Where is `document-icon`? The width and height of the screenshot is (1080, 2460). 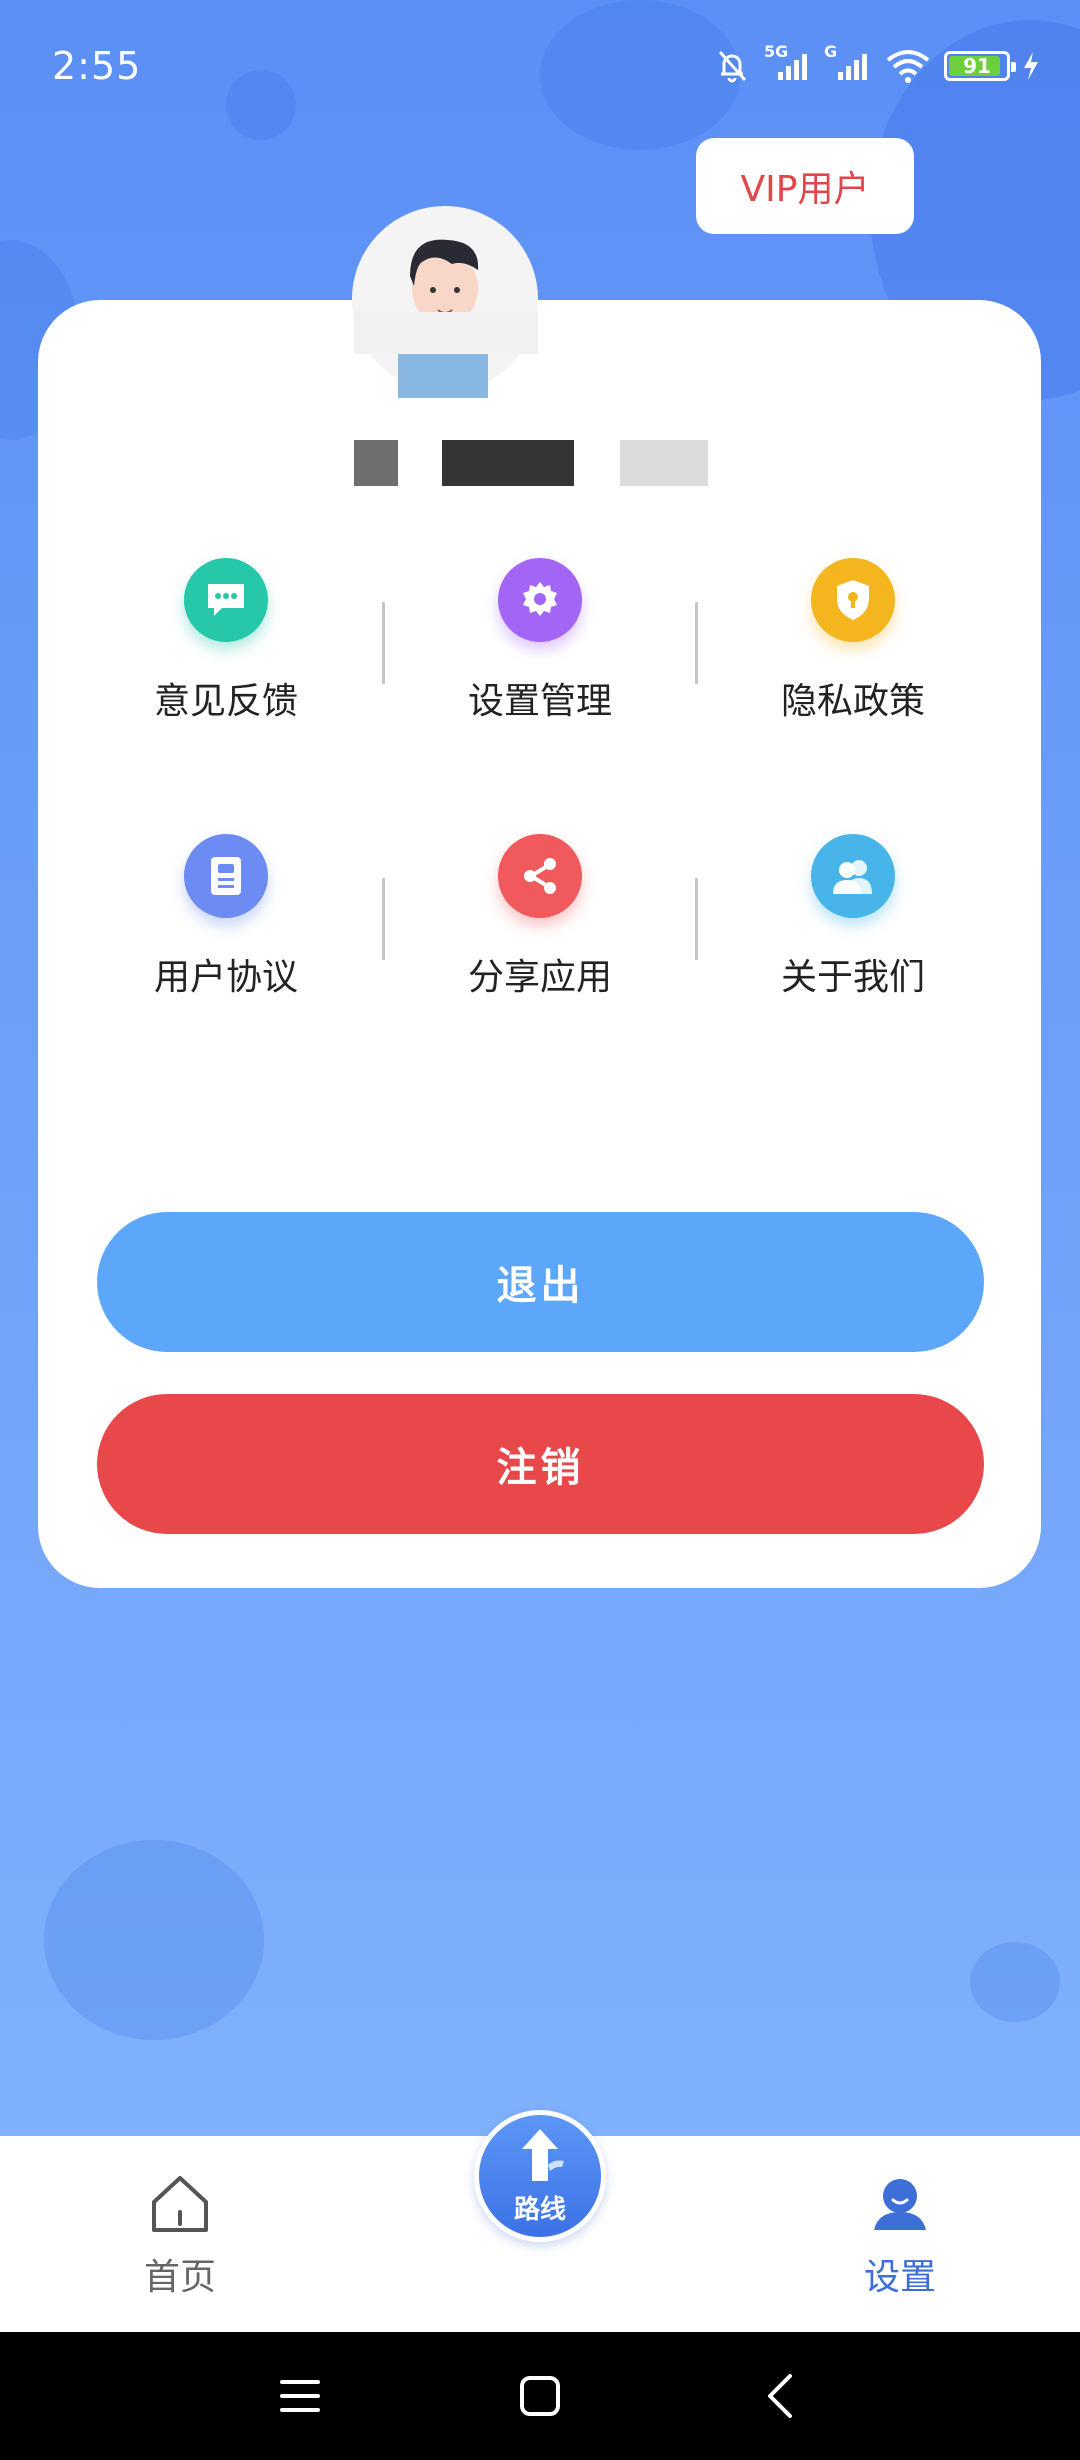
document-icon is located at coordinates (226, 876).